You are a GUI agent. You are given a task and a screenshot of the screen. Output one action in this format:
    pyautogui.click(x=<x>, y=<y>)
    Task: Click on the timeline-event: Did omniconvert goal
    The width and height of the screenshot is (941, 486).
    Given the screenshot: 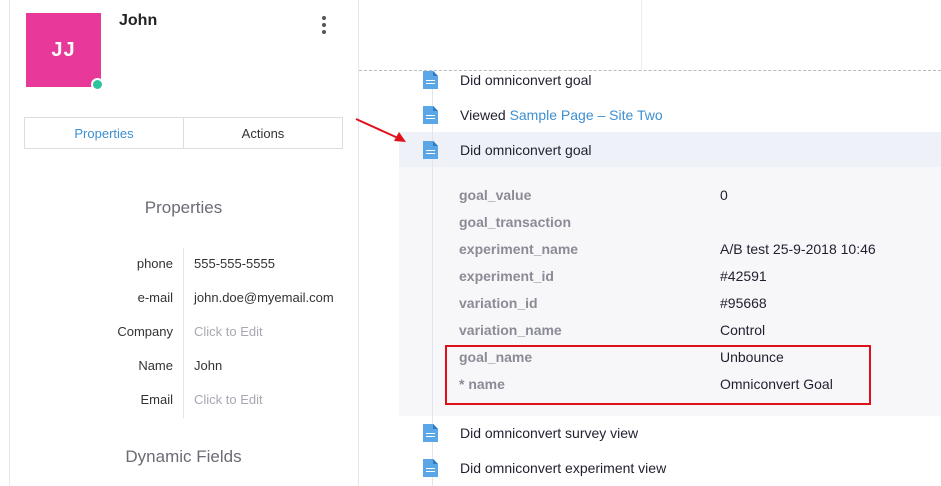 What is the action you would take?
    pyautogui.click(x=507, y=80)
    